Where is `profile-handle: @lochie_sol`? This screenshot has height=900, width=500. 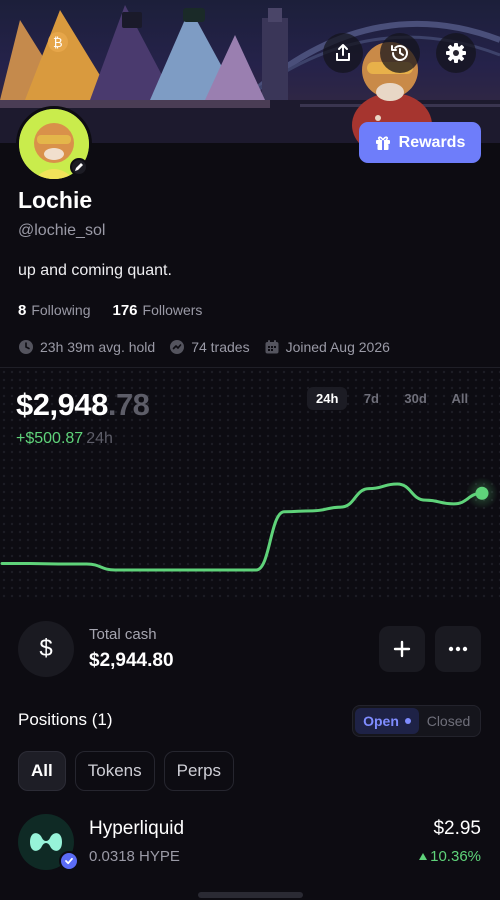
profile-handle: @lochie_sol is located at coordinates (62, 230).